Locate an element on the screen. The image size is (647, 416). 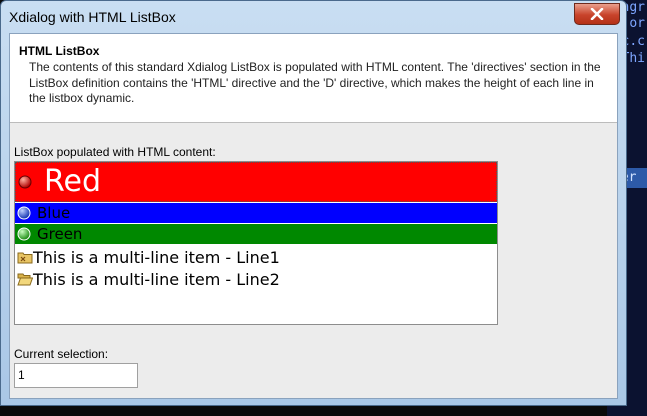
current-selection-field: 1 is located at coordinates (76, 375).